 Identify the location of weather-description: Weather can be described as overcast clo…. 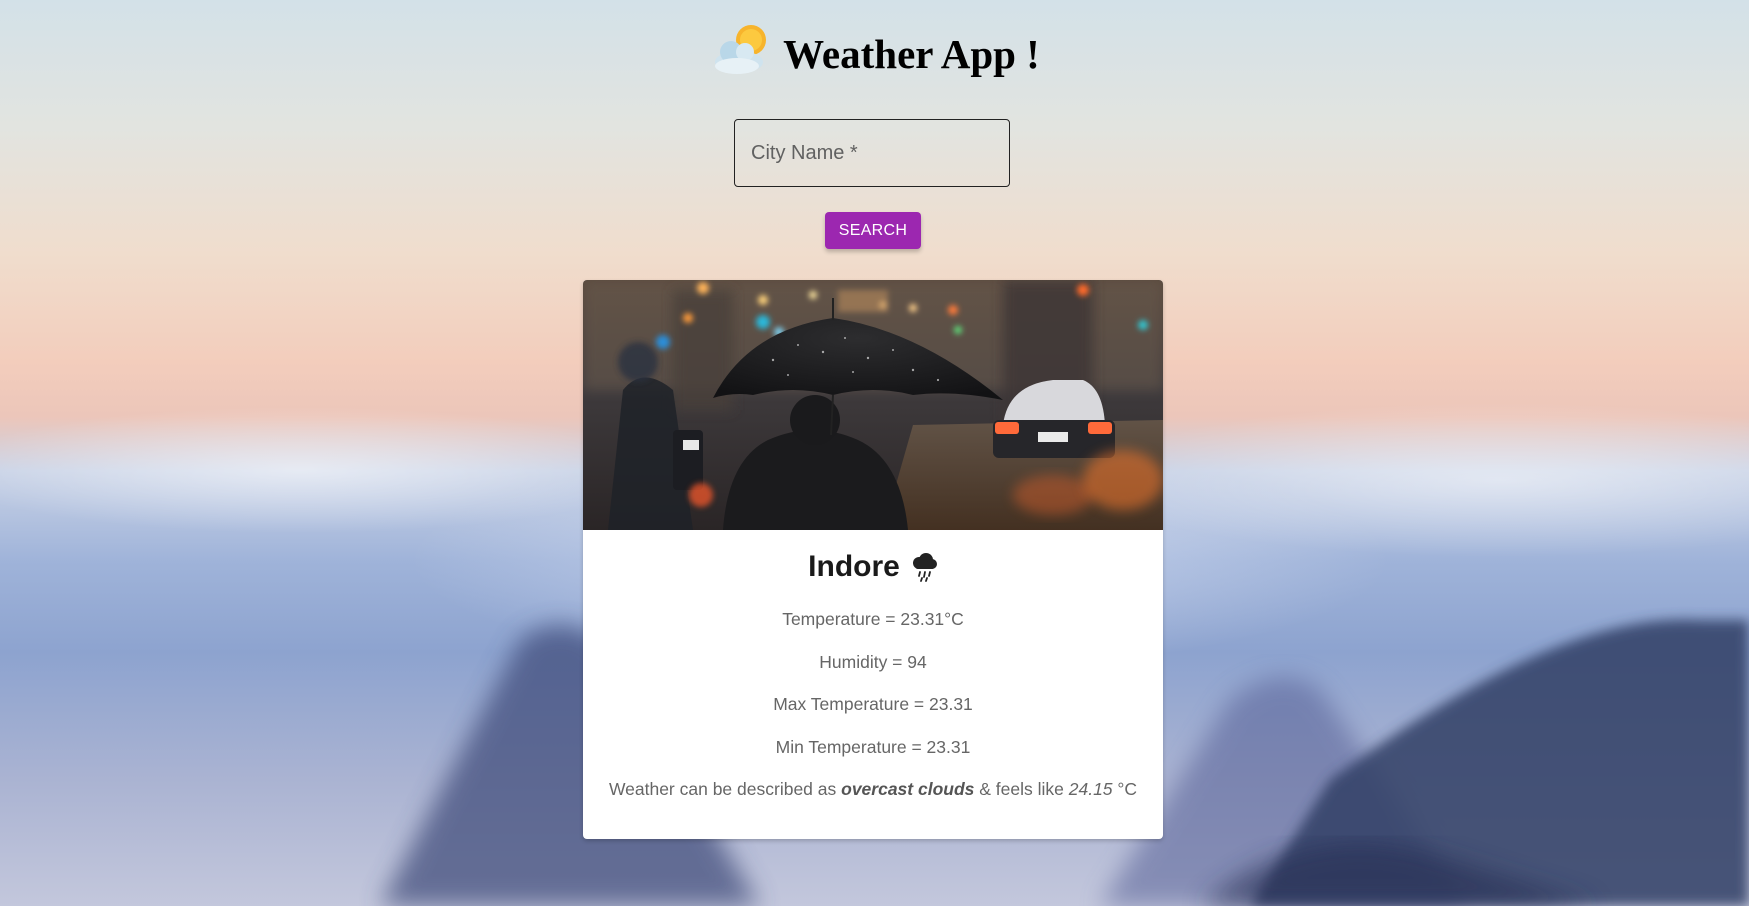
(873, 789).